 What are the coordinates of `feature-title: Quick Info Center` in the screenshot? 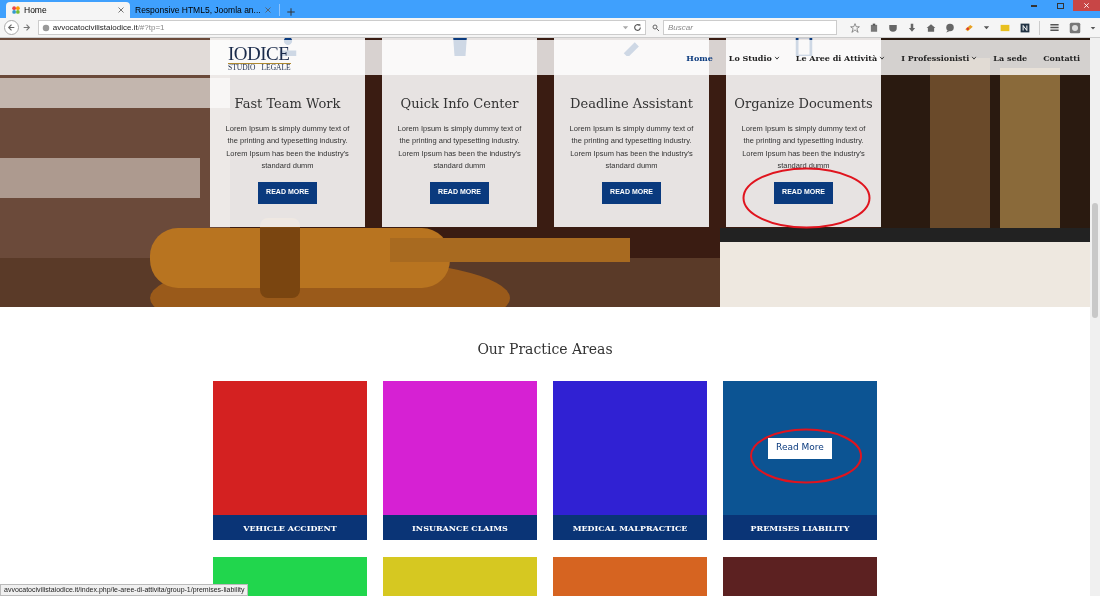 It's located at (459, 104).